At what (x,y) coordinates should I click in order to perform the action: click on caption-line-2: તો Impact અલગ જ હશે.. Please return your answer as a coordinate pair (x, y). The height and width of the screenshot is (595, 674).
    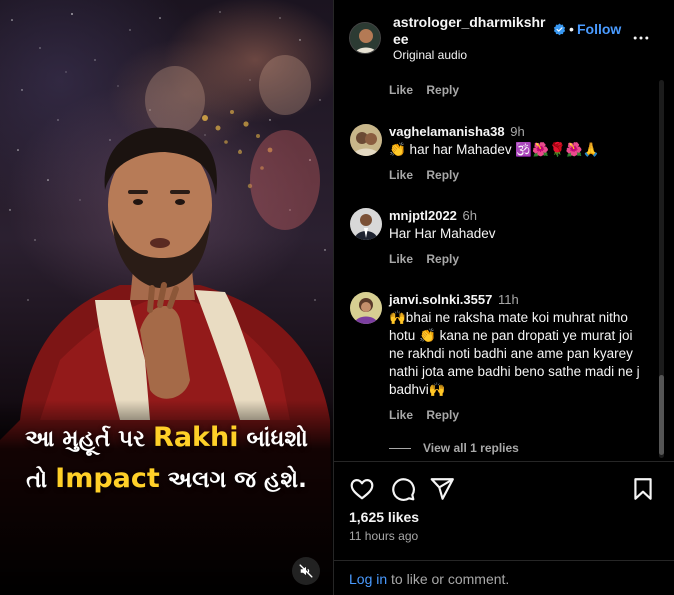
    Looking at the image, I should click on (166, 479).